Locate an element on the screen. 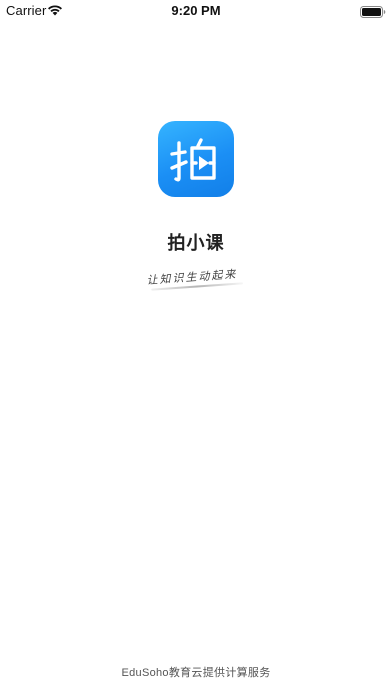 The image size is (392, 696). battery-icon is located at coordinates (373, 11).